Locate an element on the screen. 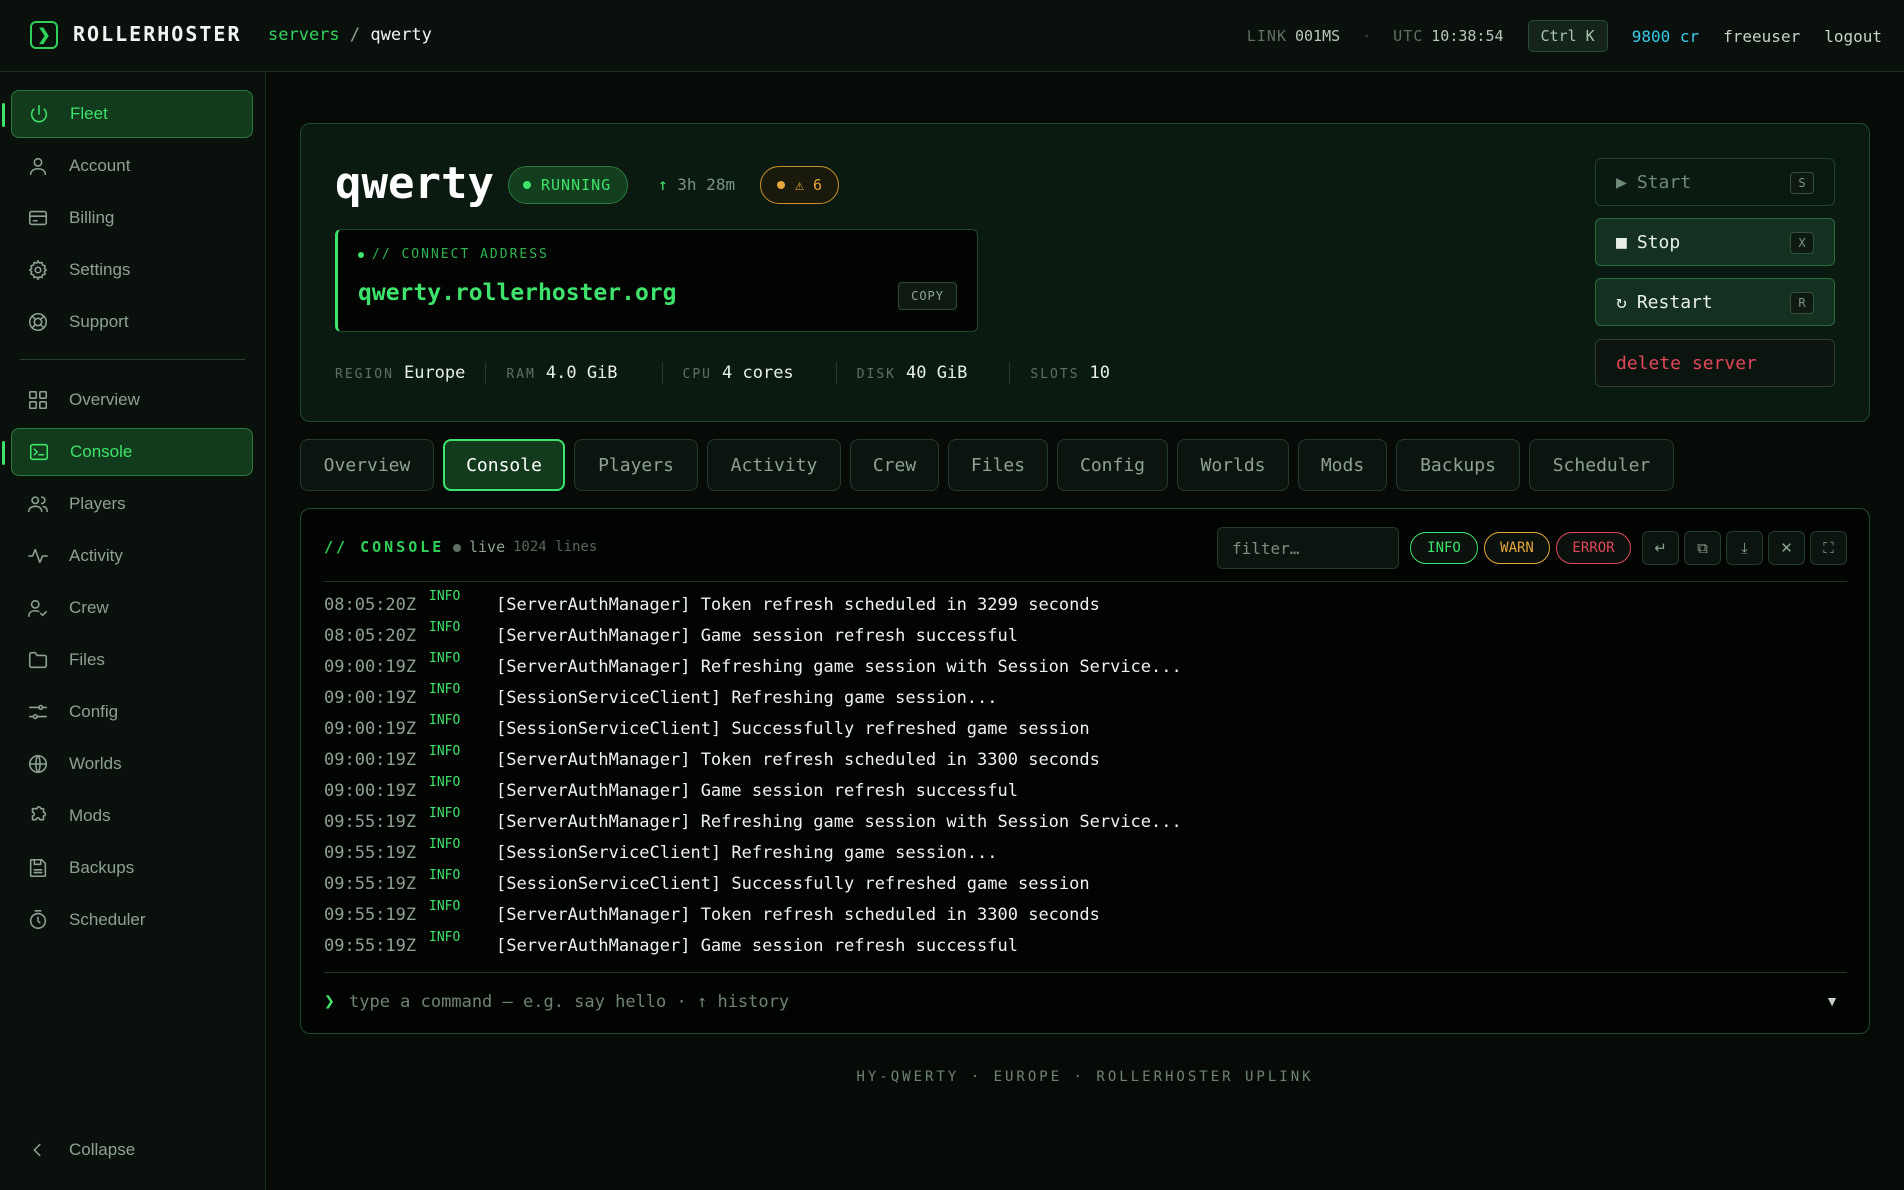 Image resolution: width=1904 pixels, height=1190 pixels. start-button: ▶ Start S is located at coordinates (1715, 182).